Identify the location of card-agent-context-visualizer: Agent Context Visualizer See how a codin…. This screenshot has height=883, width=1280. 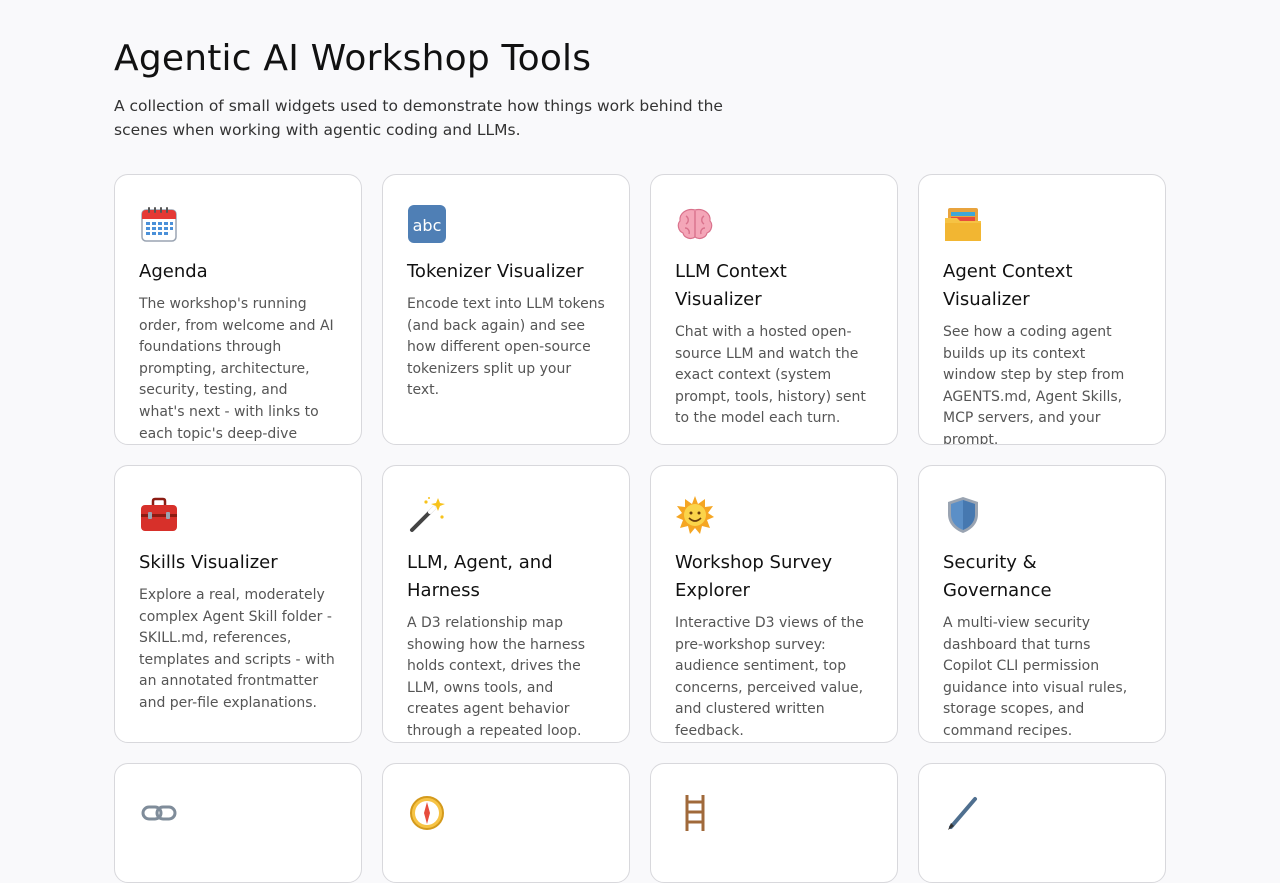
(1042, 309).